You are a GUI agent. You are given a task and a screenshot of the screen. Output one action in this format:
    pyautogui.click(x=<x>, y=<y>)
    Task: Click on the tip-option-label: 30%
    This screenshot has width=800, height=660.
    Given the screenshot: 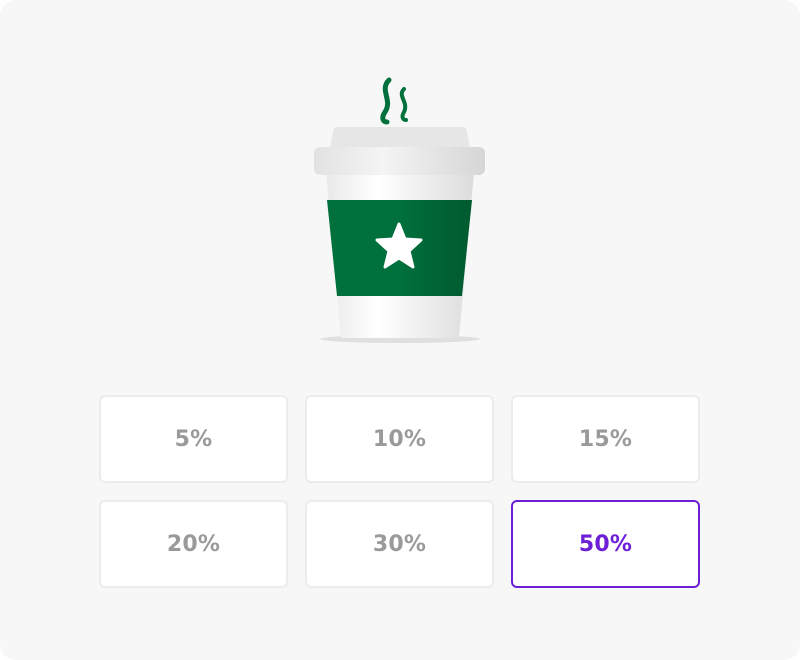 What is the action you would take?
    pyautogui.click(x=399, y=544)
    